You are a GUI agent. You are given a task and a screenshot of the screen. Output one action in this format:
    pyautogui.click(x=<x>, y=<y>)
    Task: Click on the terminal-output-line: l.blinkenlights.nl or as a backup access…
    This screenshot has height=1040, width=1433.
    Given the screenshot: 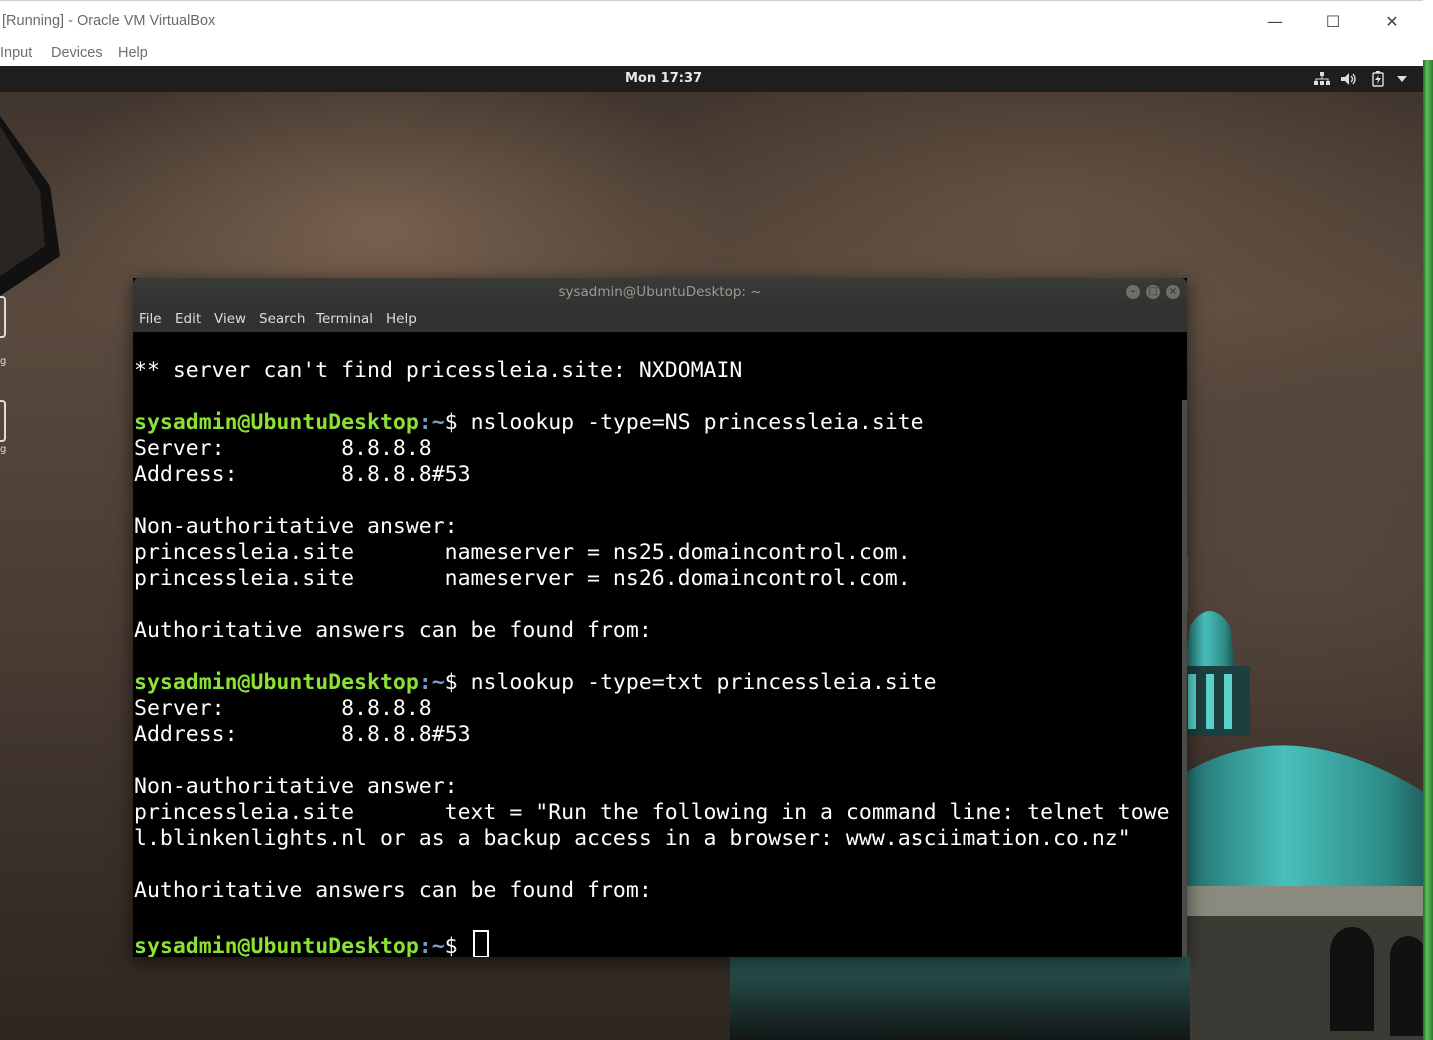 What is the action you would take?
    pyautogui.click(x=632, y=838)
    